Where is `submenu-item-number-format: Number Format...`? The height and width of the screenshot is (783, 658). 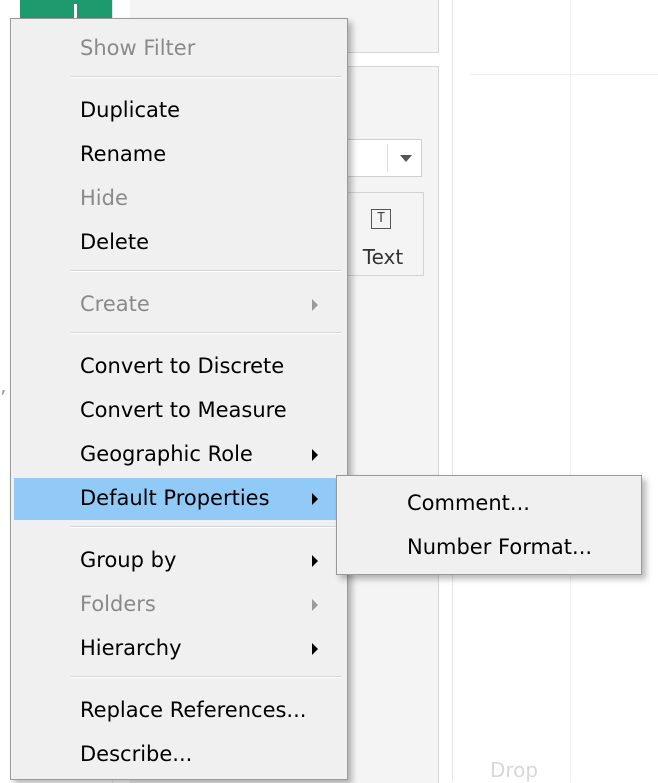
submenu-item-number-format: Number Format... is located at coordinates (489, 548).